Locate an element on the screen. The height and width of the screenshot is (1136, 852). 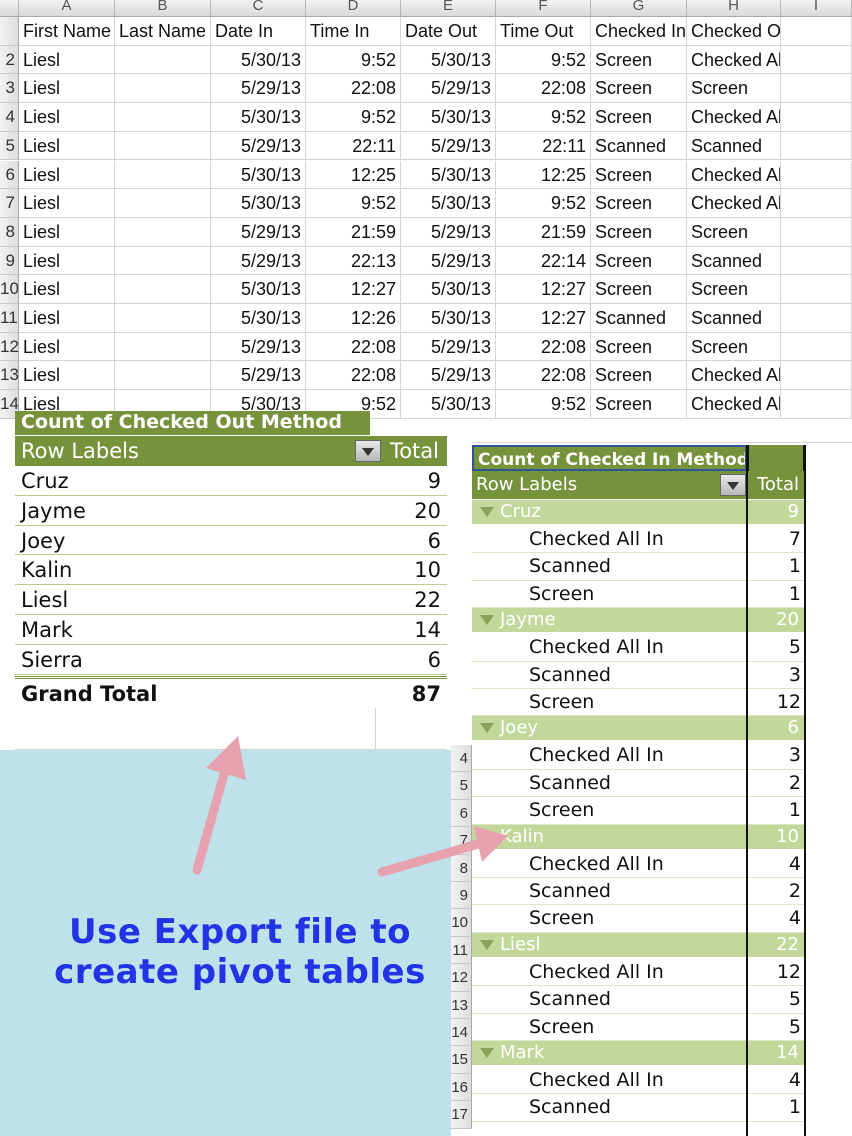
annotation-arrows is located at coordinates (350, 806).